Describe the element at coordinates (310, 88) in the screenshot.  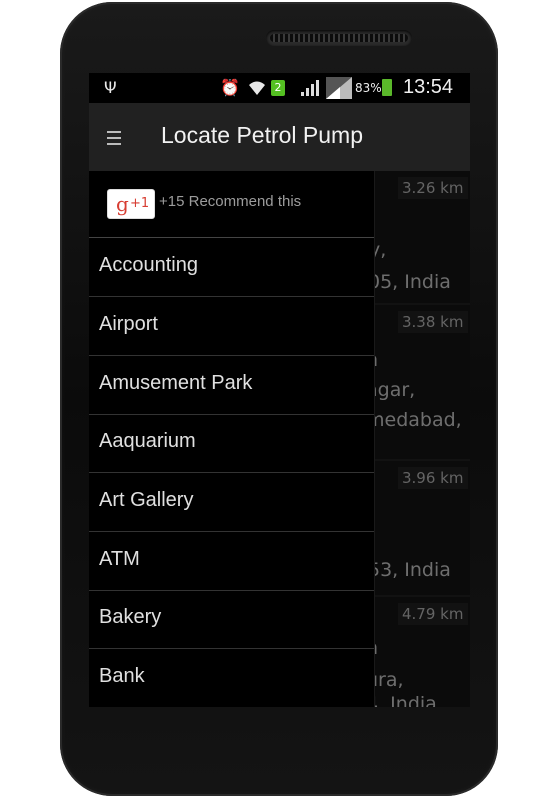
I see `signal-icon` at that location.